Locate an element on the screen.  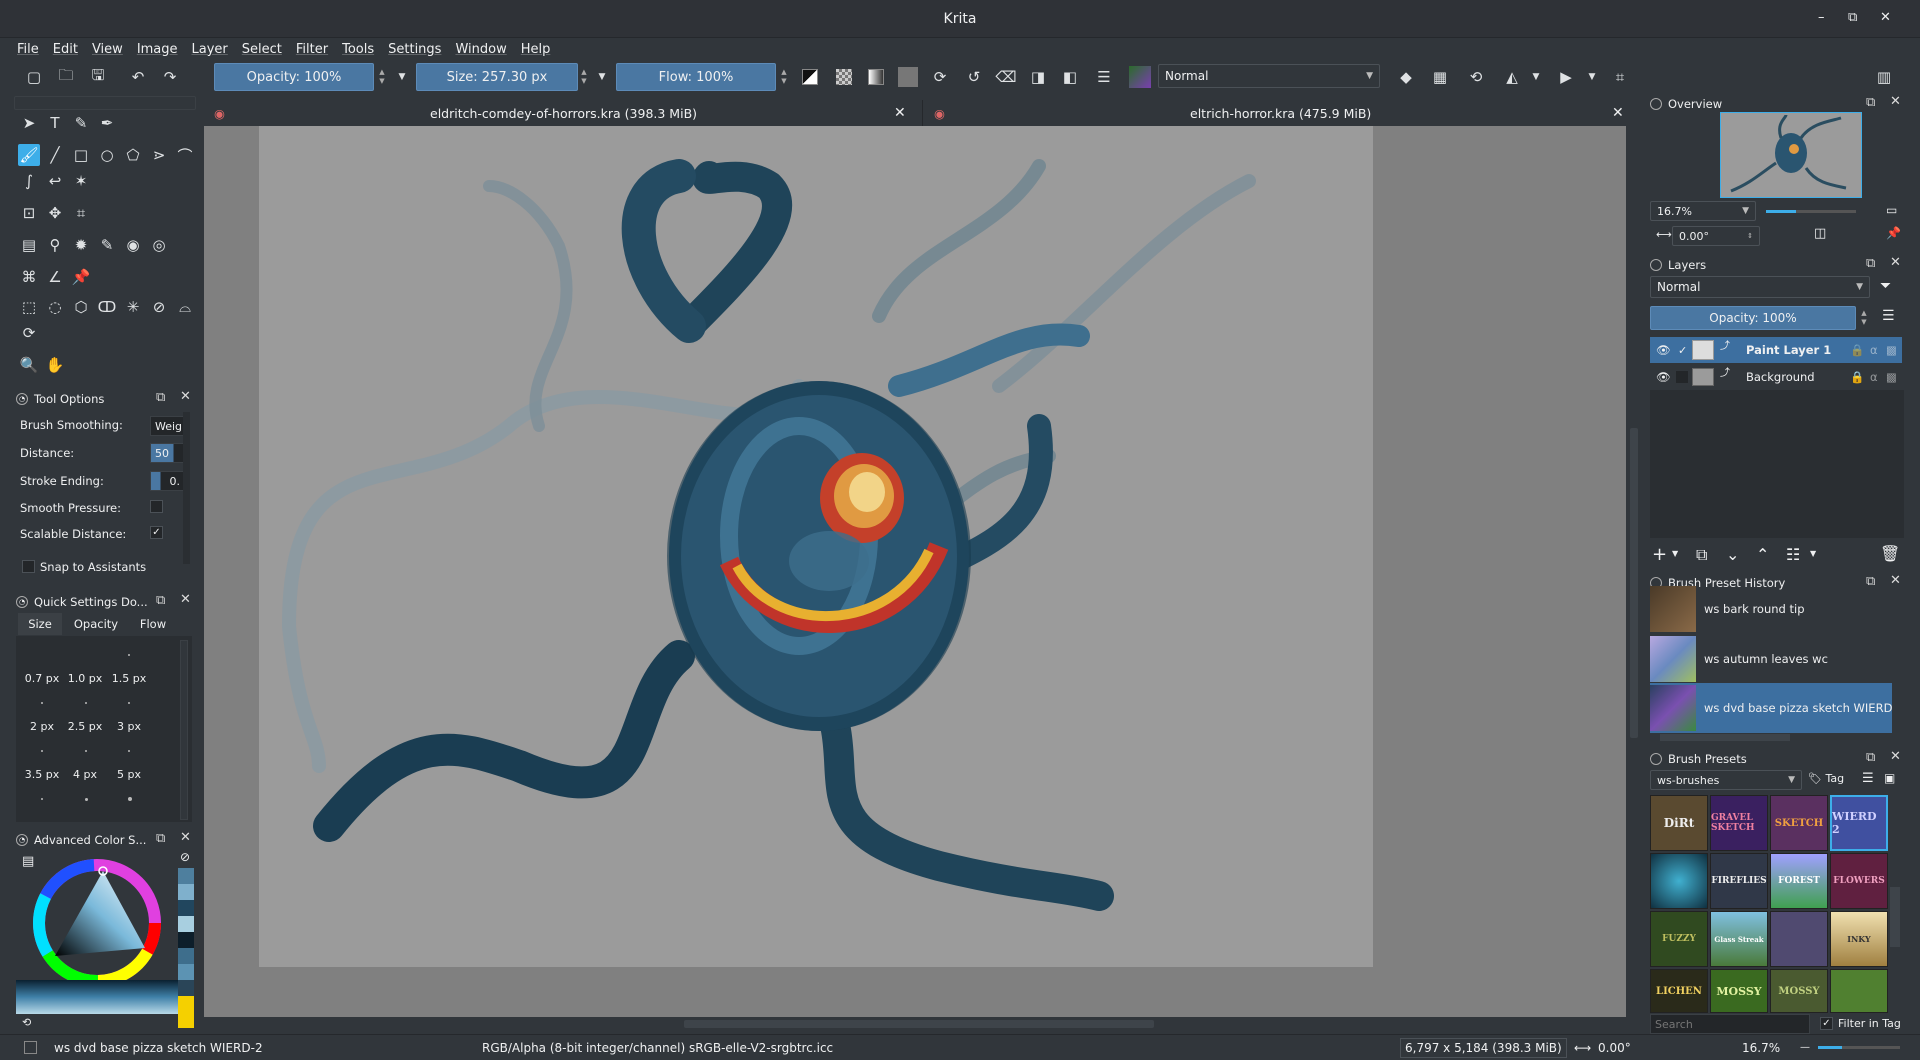
clear-history-icon: ⊘ is located at coordinates (185, 857).